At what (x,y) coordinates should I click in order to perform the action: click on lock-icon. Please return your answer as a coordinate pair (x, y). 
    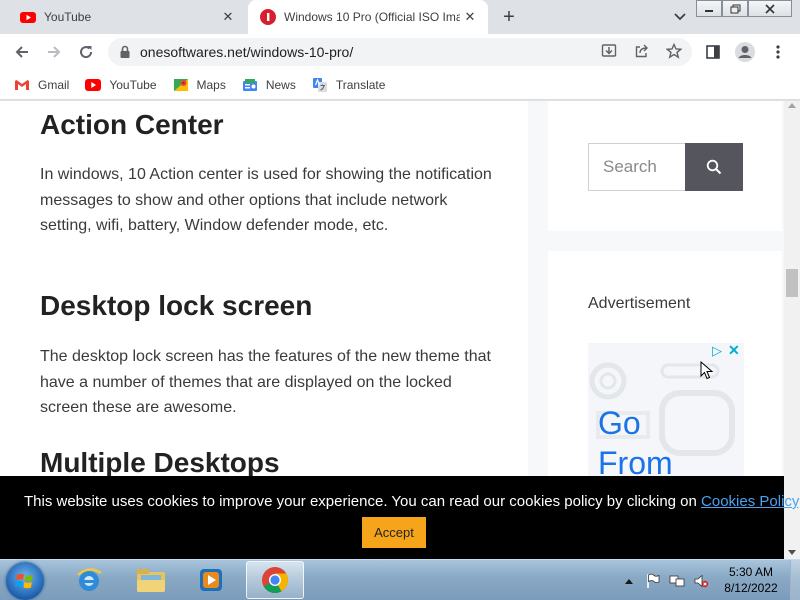
    Looking at the image, I should click on (125, 52).